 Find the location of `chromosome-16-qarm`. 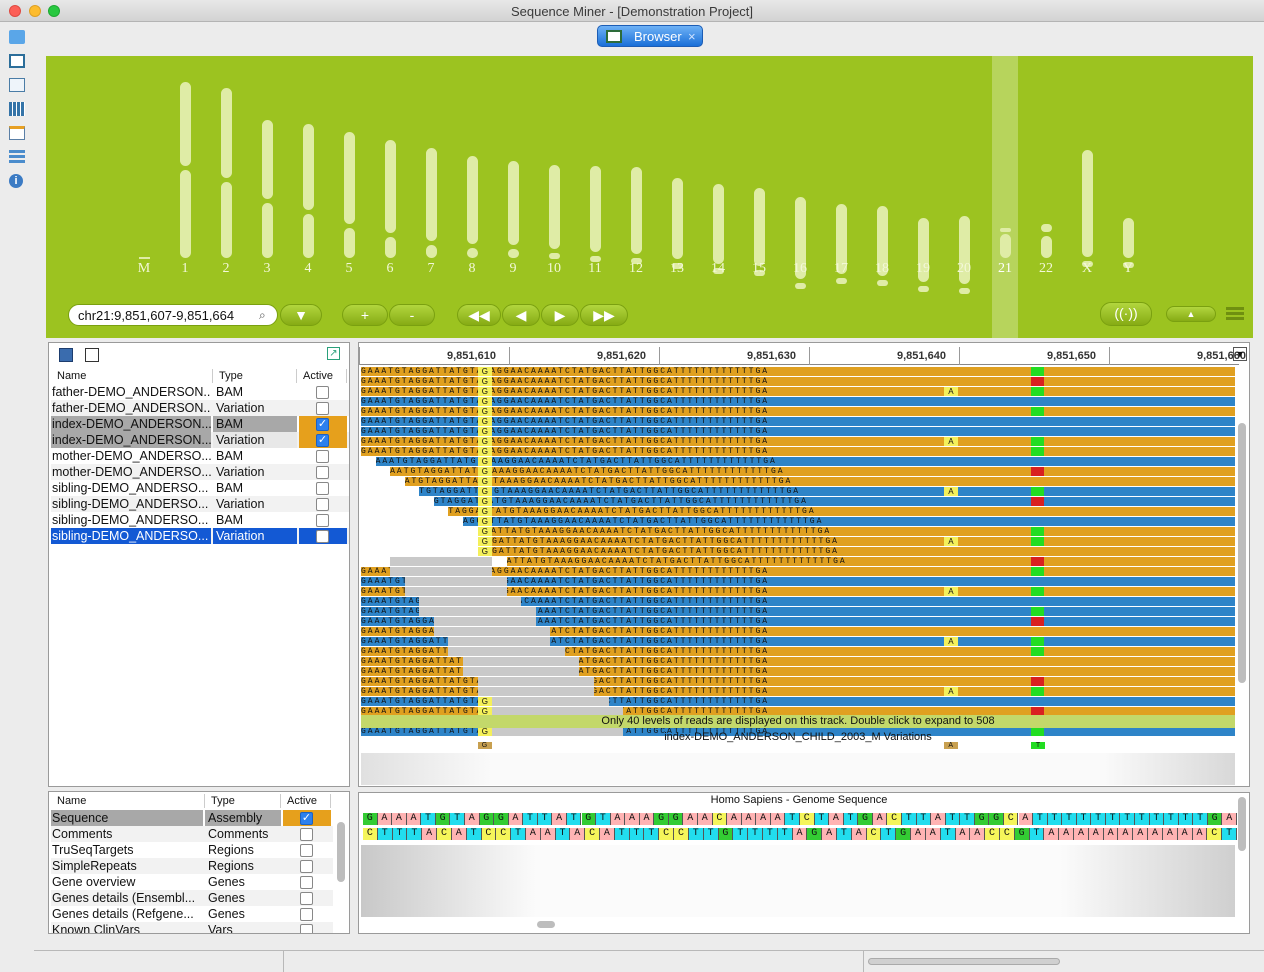

chromosome-16-qarm is located at coordinates (800, 286).